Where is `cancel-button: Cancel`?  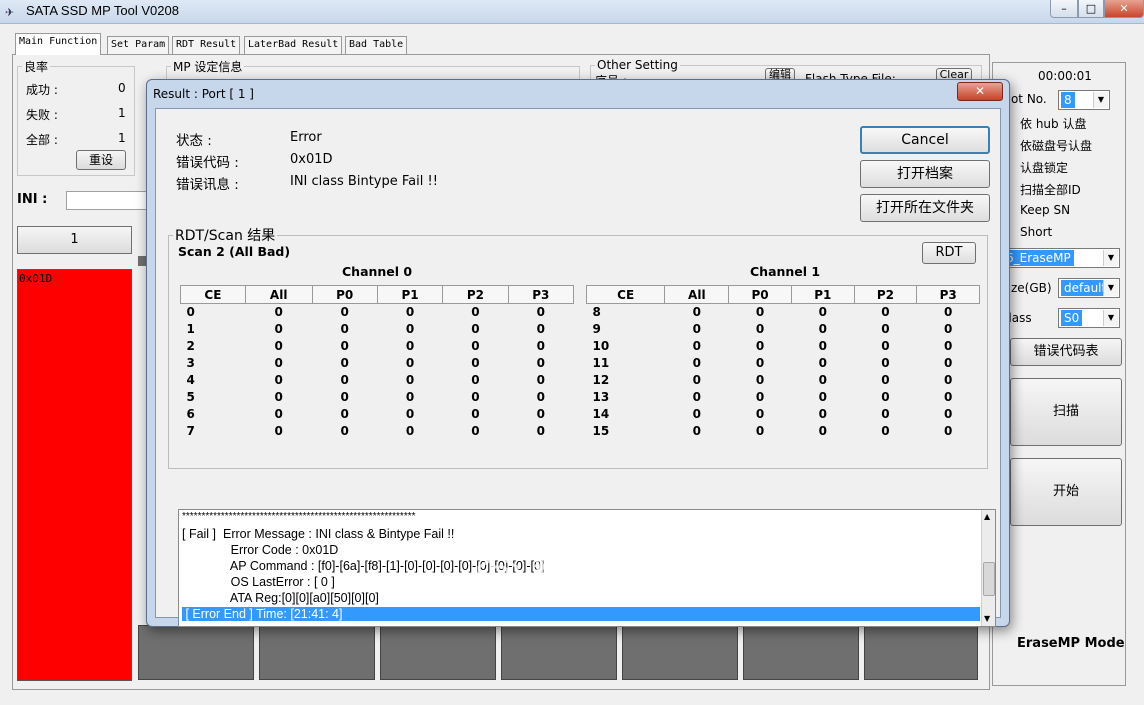 cancel-button: Cancel is located at coordinates (925, 140).